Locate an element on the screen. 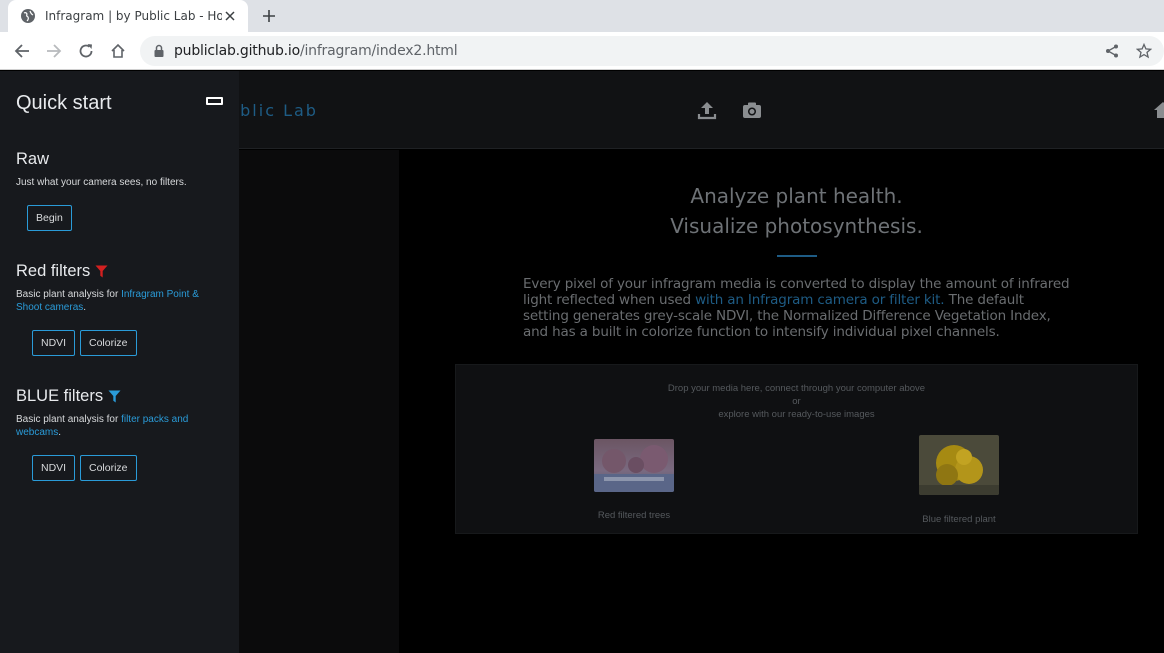 This screenshot has height=653, width=1164. red-desc-prefix: Basic plant analysis for is located at coordinates (69, 294).